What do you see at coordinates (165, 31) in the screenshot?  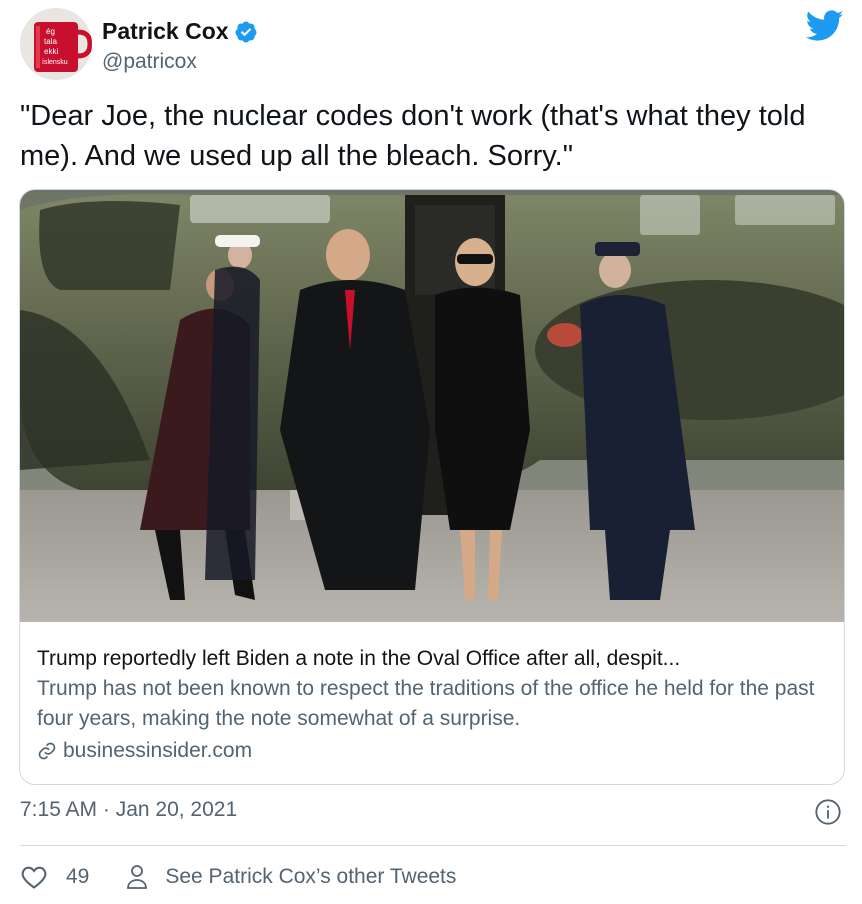 I see `display-name: Patrick Cox` at bounding box center [165, 31].